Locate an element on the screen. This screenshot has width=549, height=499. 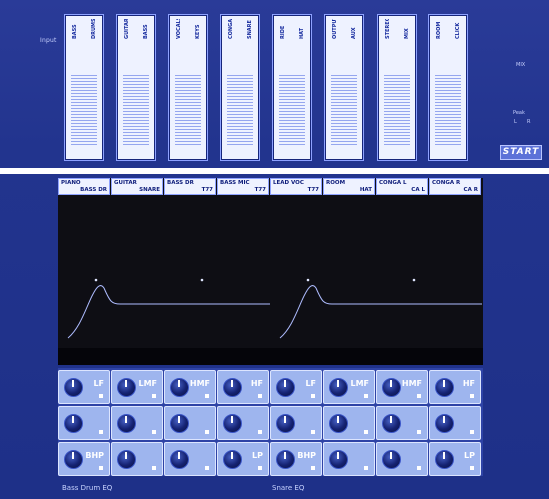
meter-label: HAT is located at coordinates (301, 33).